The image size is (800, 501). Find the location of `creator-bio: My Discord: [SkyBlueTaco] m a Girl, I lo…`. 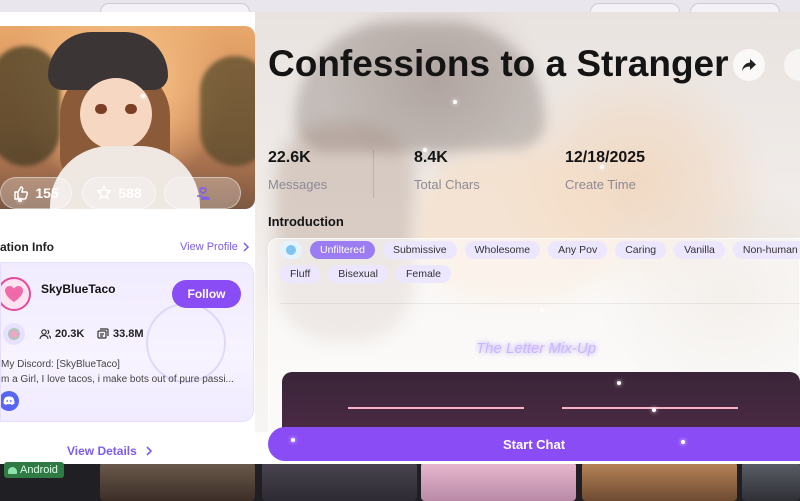

creator-bio: My Discord: [SkyBlueTaco] m a Girl, I lo… is located at coordinates (126, 372).